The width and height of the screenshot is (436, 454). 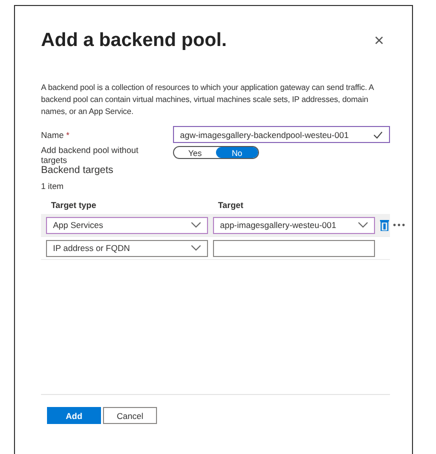 I want to click on item-count: 1 item, so click(x=53, y=186).